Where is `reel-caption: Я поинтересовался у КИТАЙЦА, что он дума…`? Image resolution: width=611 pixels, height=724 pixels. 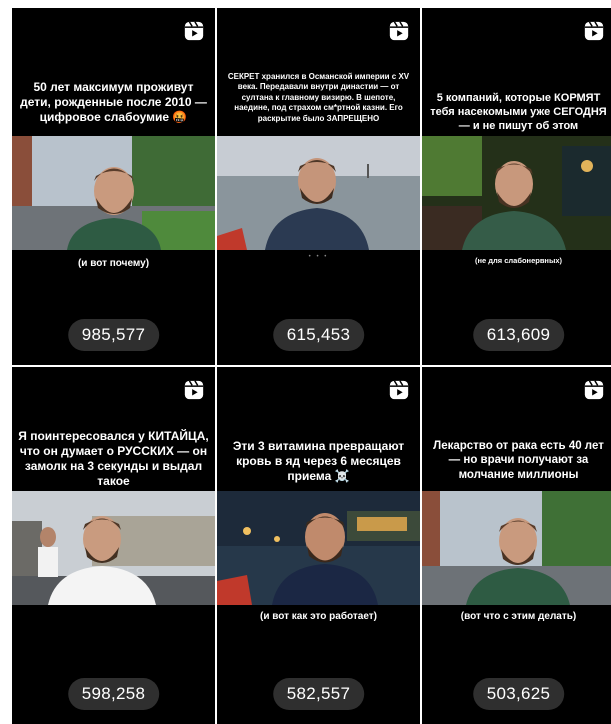 reel-caption: Я поинтересовался у КИТАЙЦА, что он дума… is located at coordinates (113, 458).